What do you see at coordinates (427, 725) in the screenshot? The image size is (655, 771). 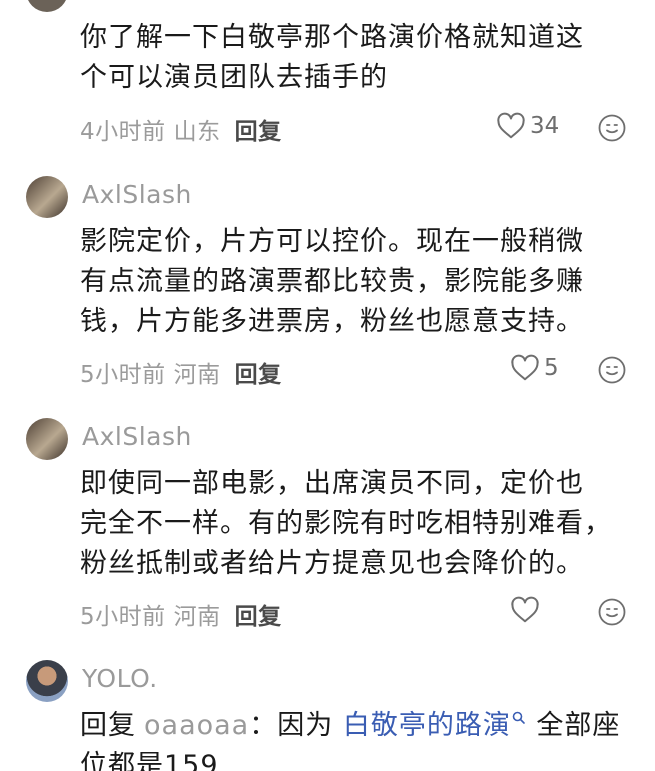 I see `search-link: 白敬亭的路演` at bounding box center [427, 725].